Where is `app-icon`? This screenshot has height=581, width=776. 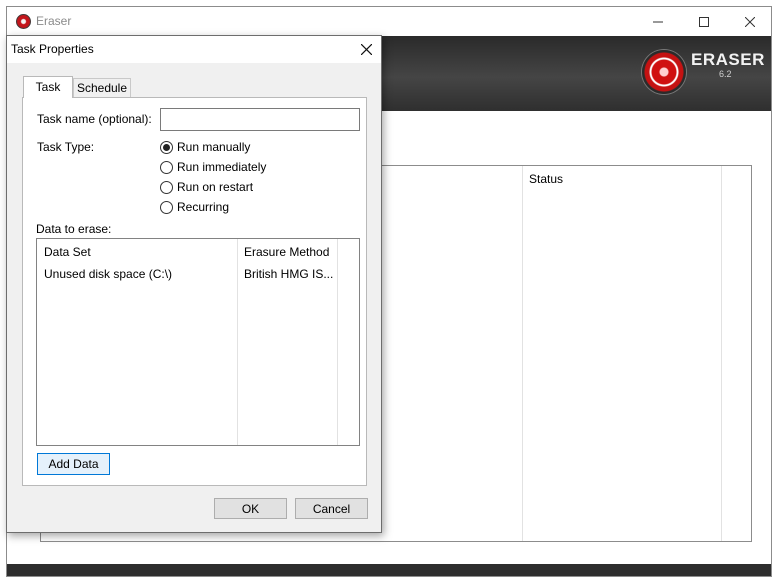
app-icon is located at coordinates (23, 21).